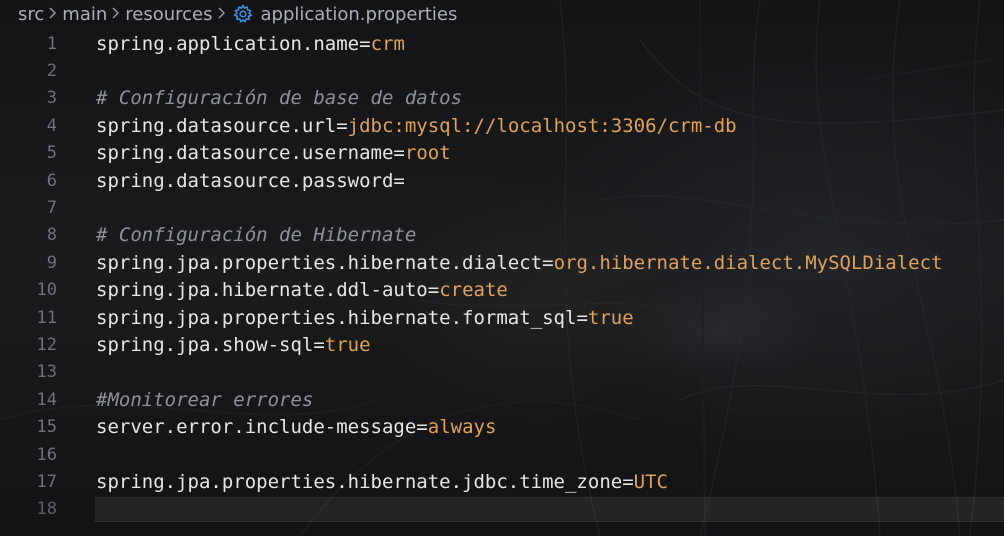 This screenshot has height=536, width=1004. Describe the element at coordinates (46, 454) in the screenshot. I see `line-number: 16` at that location.